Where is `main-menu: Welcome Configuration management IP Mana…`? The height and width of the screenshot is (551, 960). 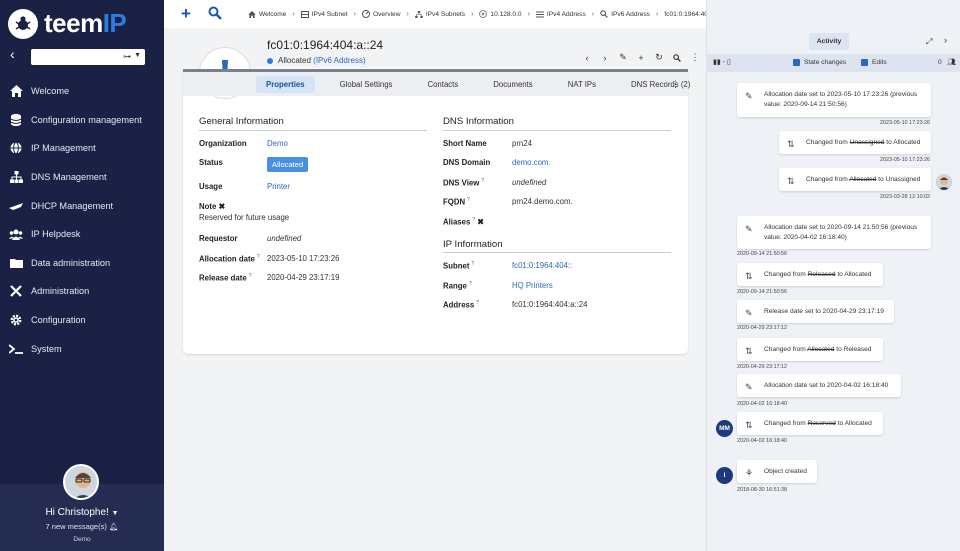 main-menu: Welcome Configuration management IP Mana… is located at coordinates (82, 220).